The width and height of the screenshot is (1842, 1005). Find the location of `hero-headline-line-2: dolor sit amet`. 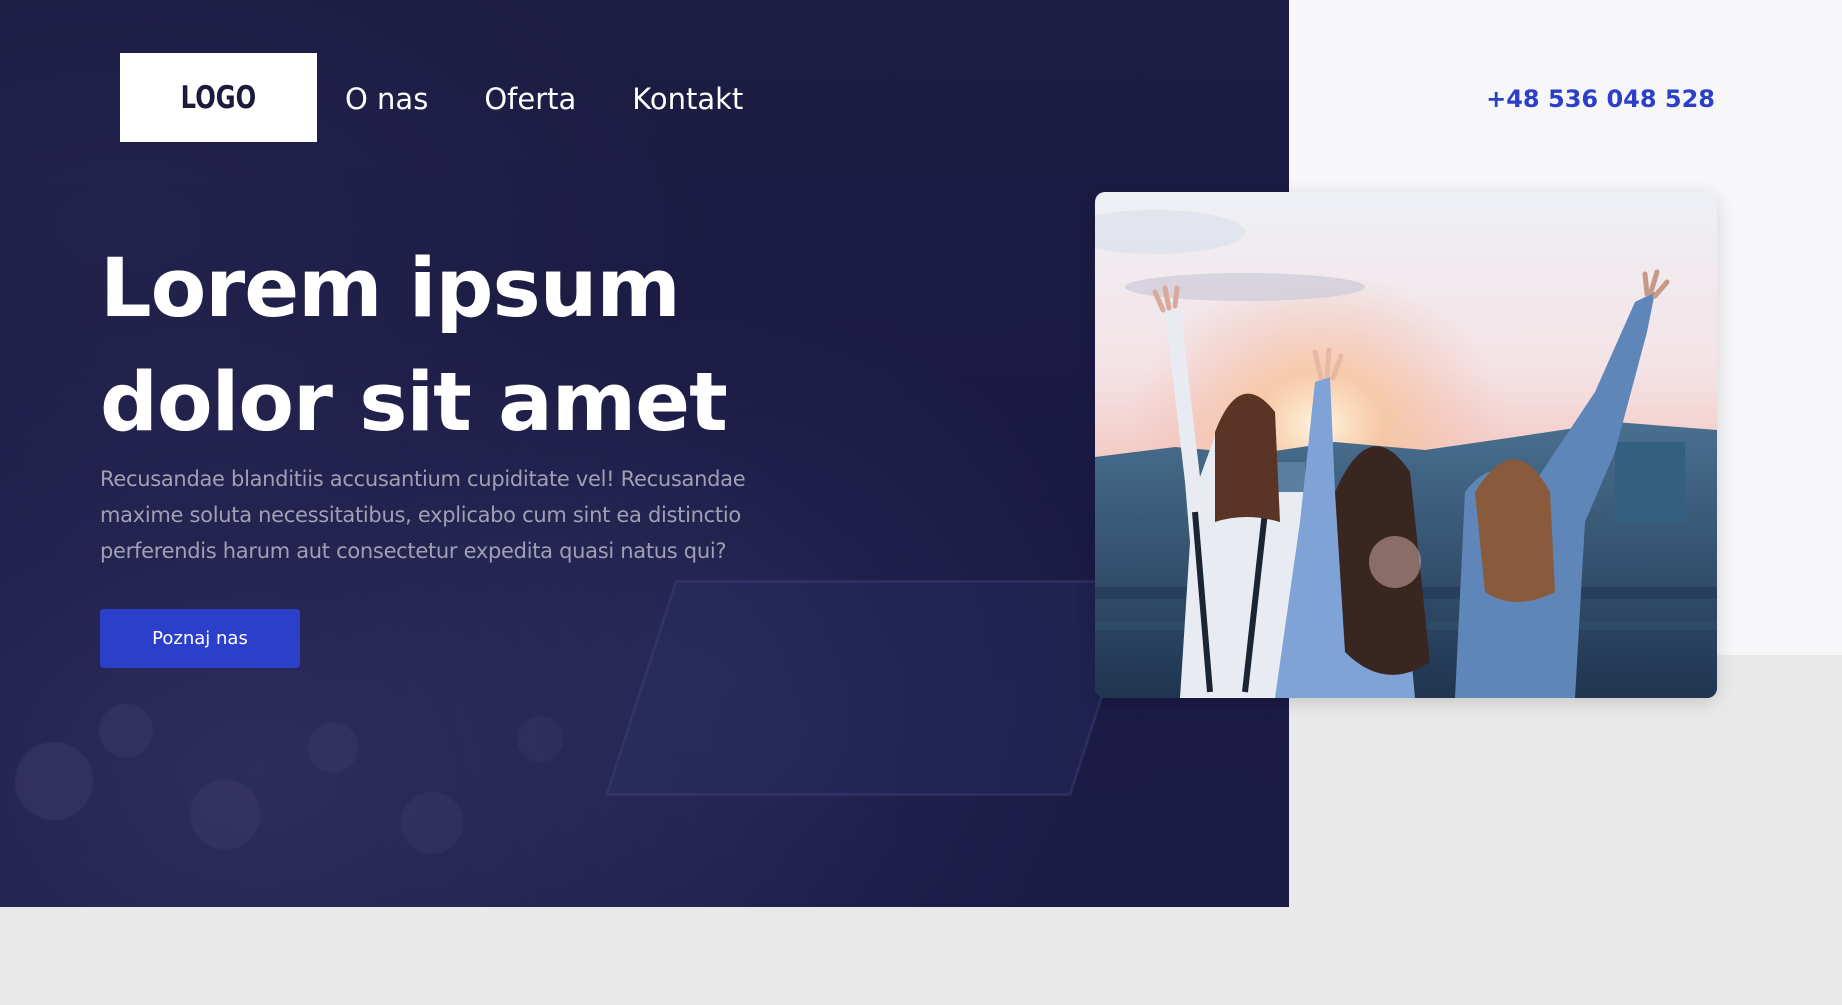

hero-headline-line-2: dolor sit amet is located at coordinates (414, 403).